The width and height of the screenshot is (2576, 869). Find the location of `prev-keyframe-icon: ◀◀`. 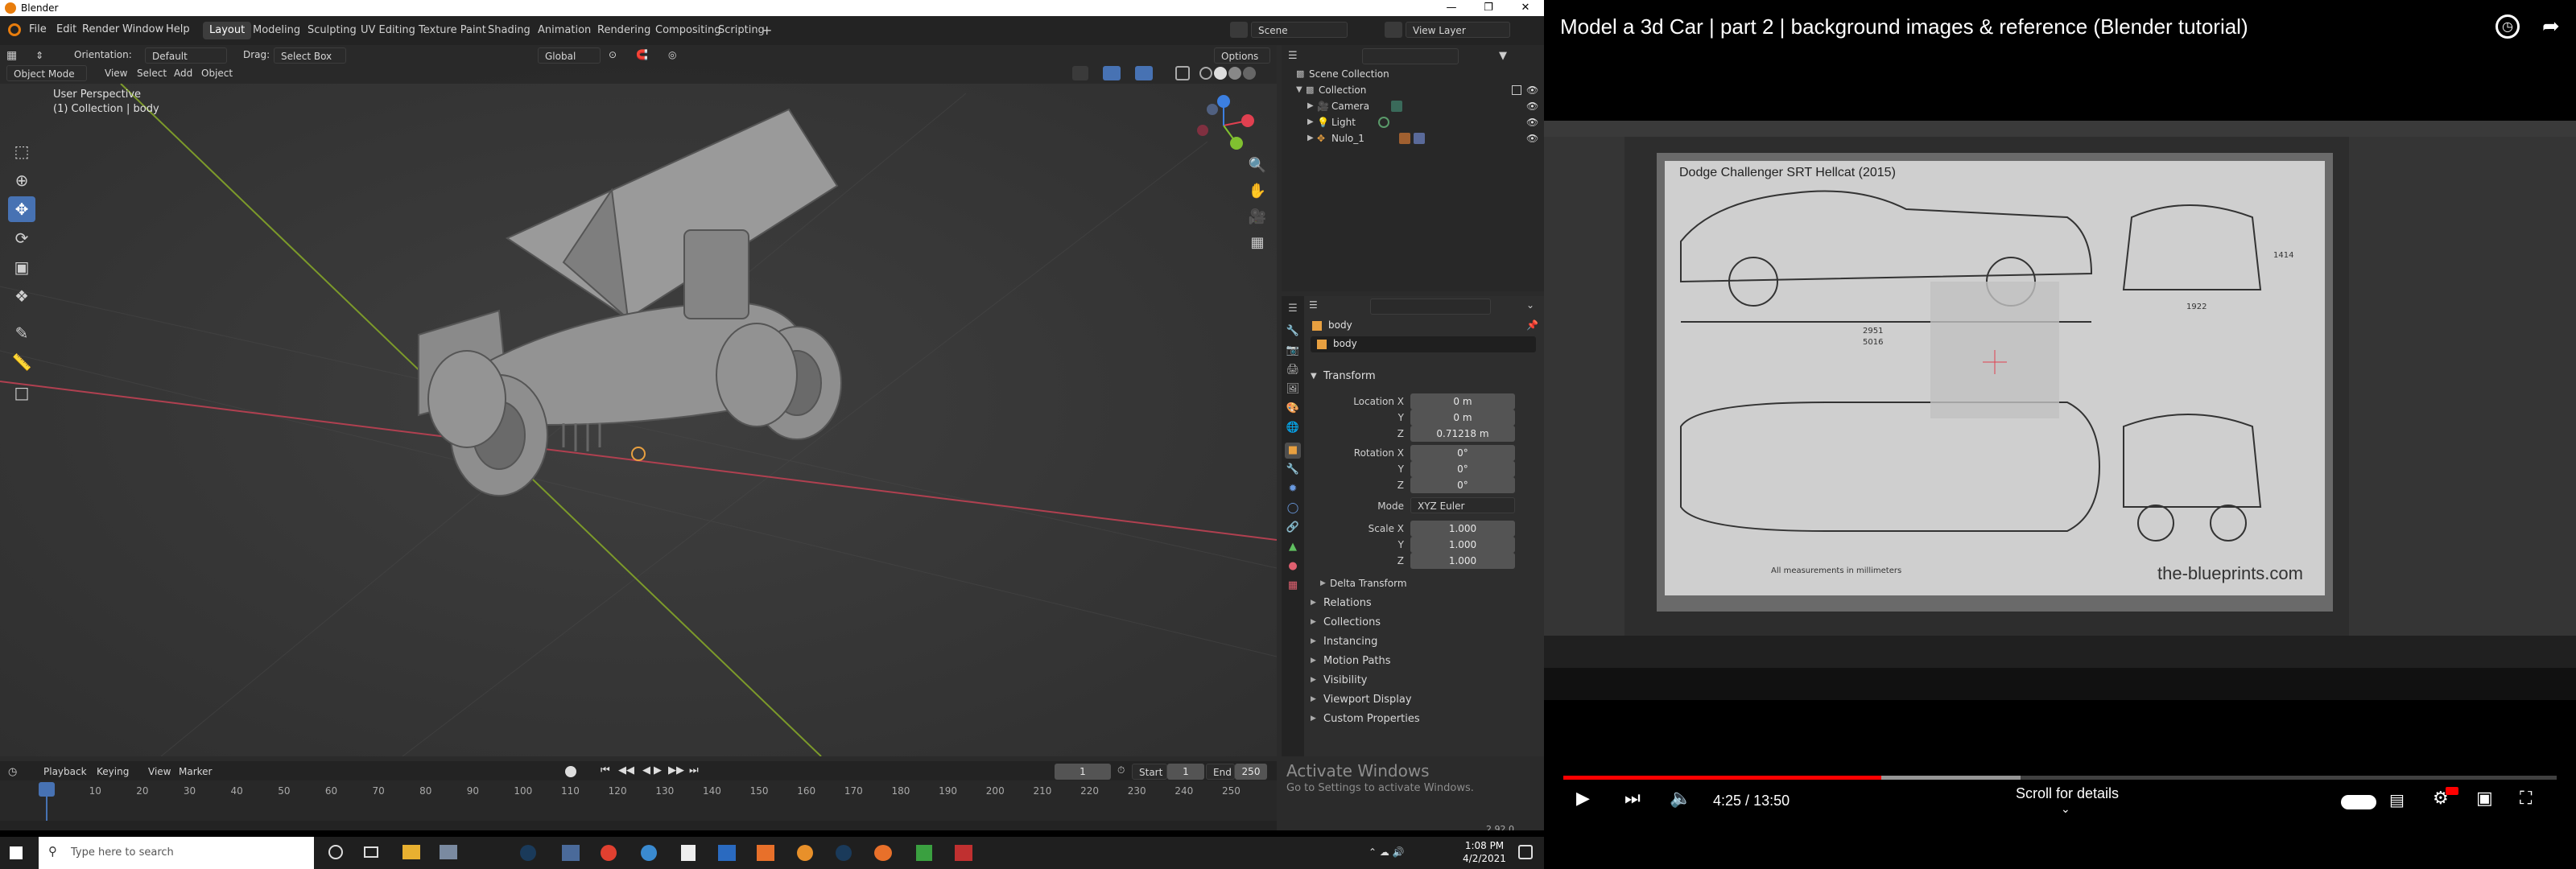

prev-keyframe-icon: ◀◀ is located at coordinates (626, 770).